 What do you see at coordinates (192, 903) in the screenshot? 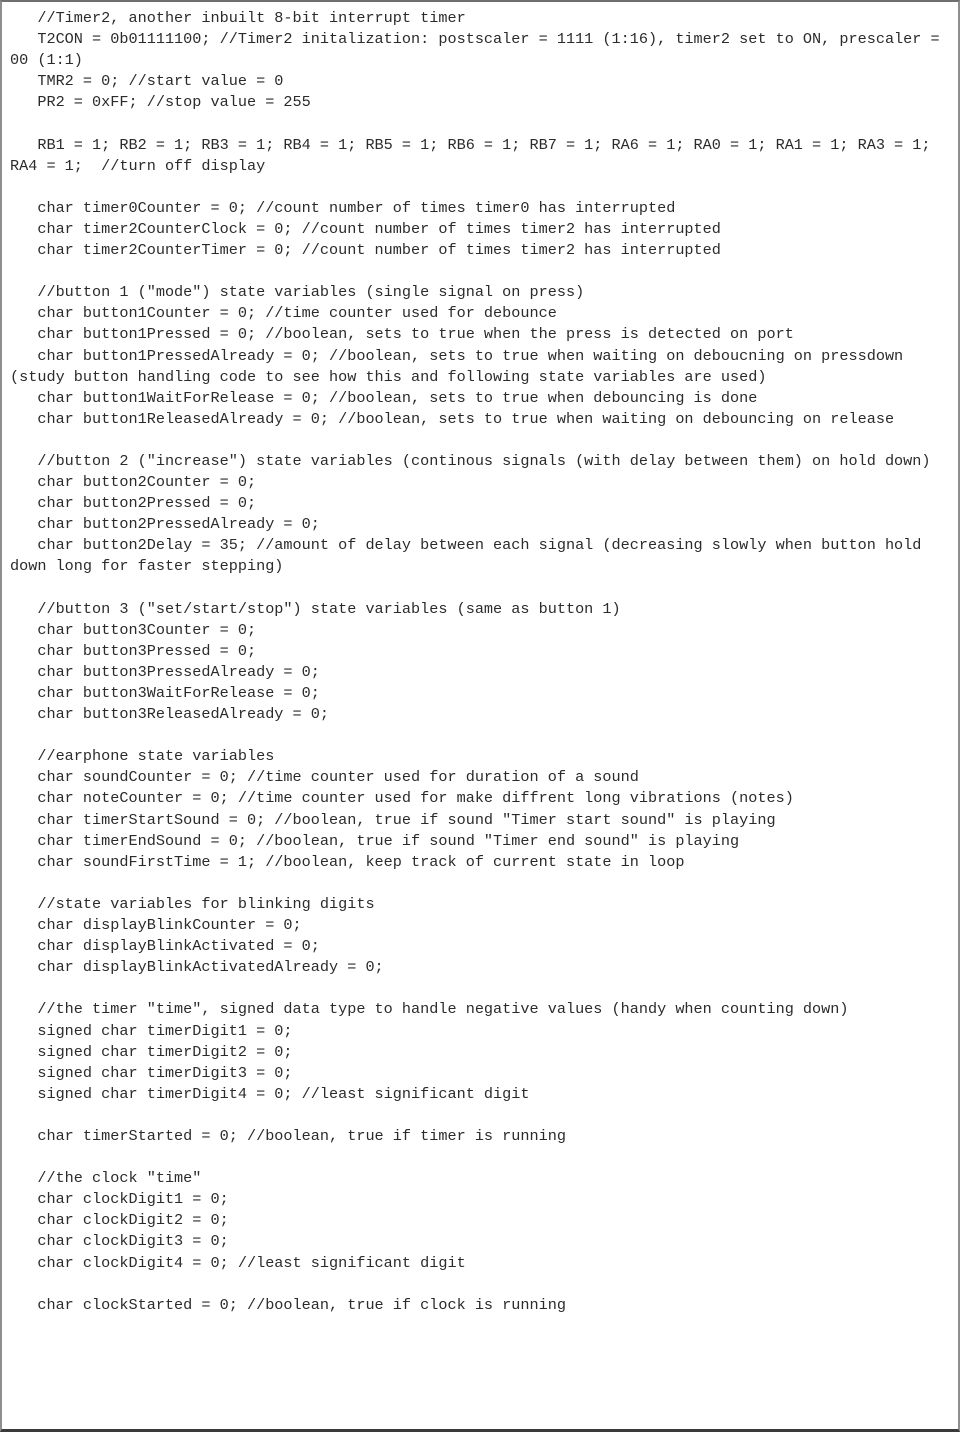
I see `code-line: //state variables for blinking digits` at bounding box center [192, 903].